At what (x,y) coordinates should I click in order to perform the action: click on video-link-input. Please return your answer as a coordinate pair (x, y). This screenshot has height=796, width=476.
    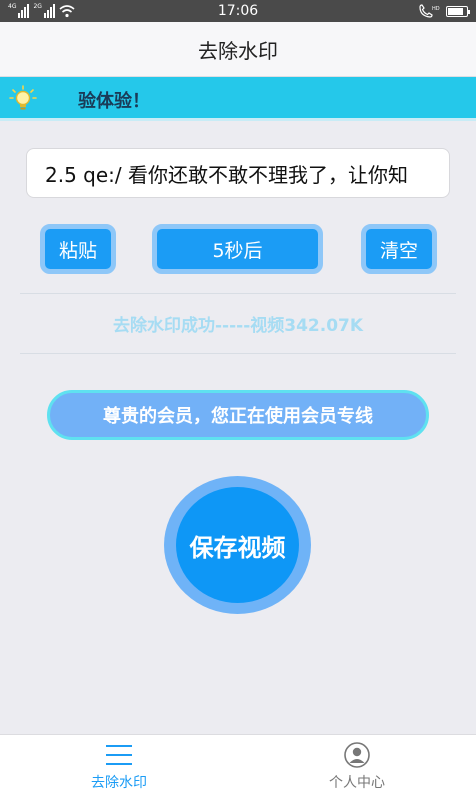
    Looking at the image, I should click on (238, 173).